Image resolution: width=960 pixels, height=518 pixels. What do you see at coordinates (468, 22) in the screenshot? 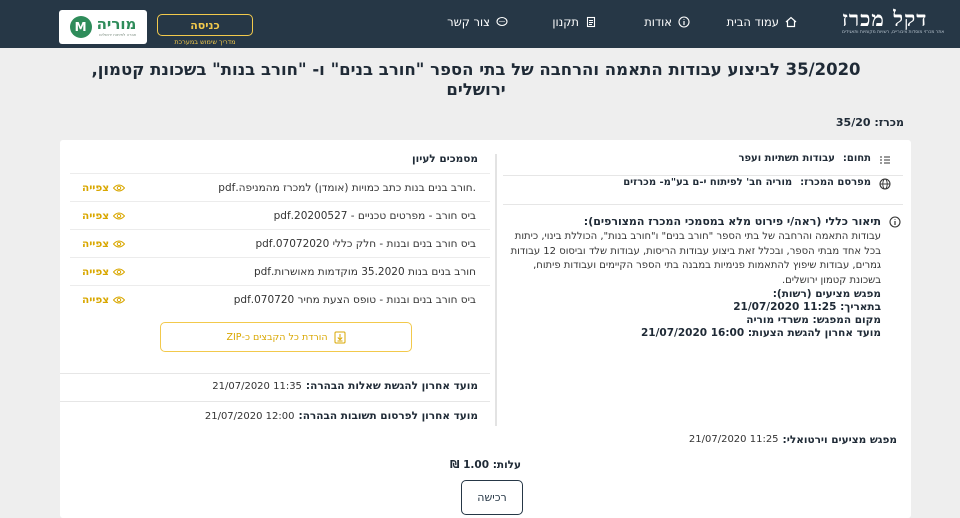
I see `nav-contact-label: צור קשר` at bounding box center [468, 22].